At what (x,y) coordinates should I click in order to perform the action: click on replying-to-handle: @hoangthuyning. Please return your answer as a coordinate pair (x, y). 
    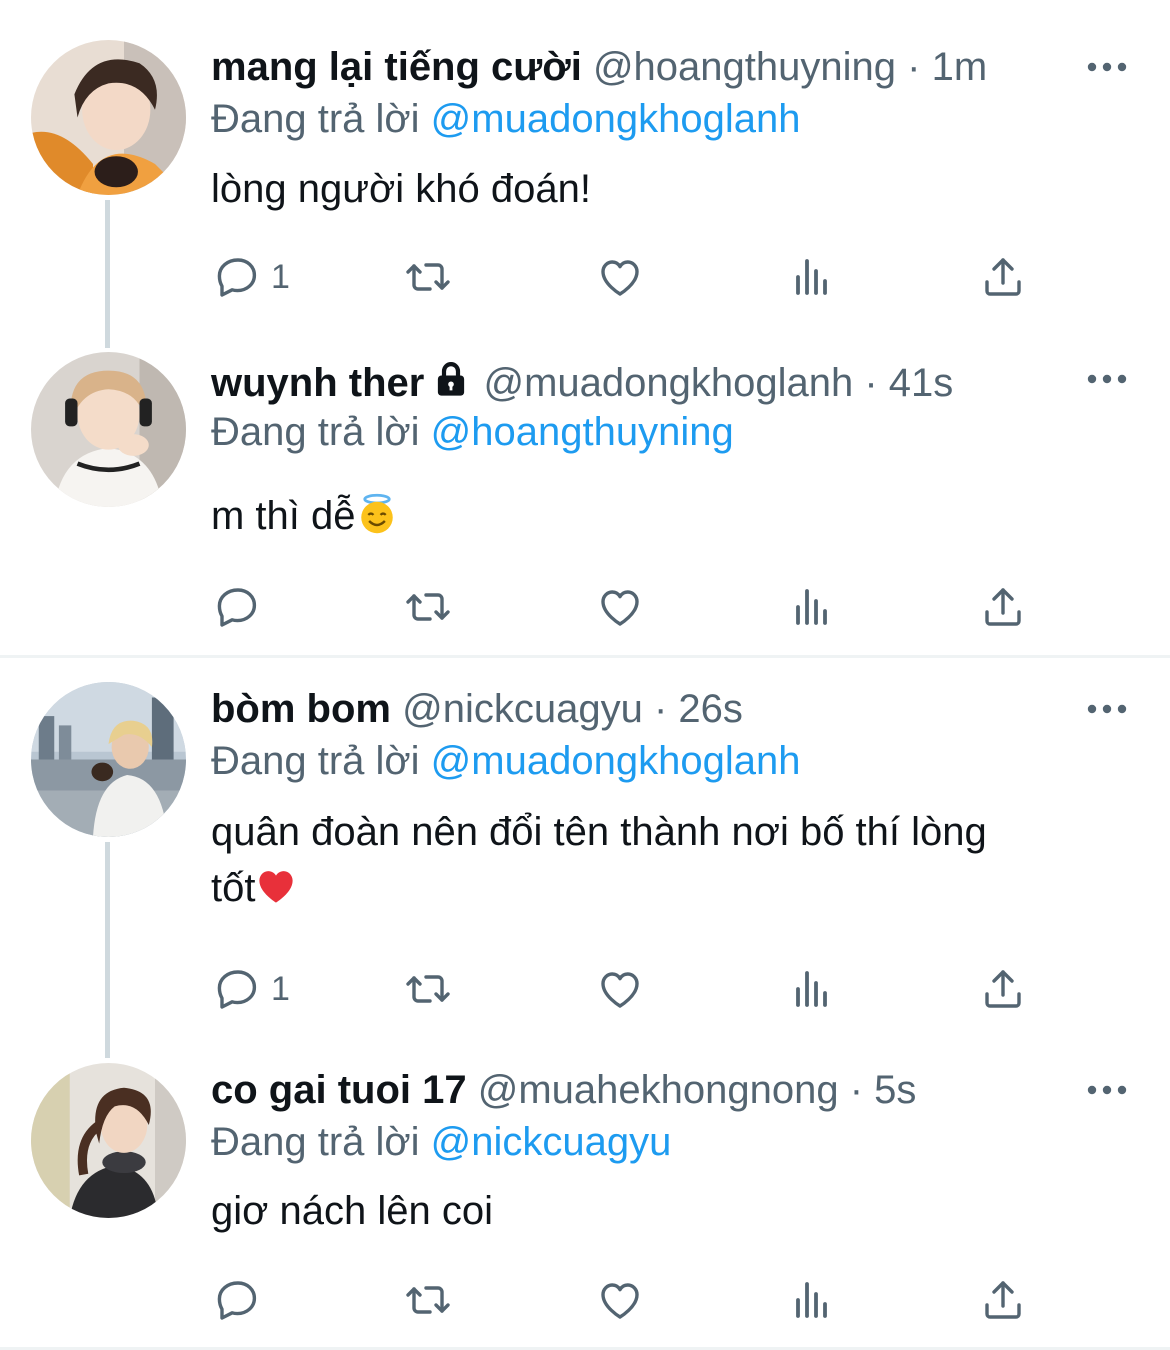
    Looking at the image, I should click on (582, 432).